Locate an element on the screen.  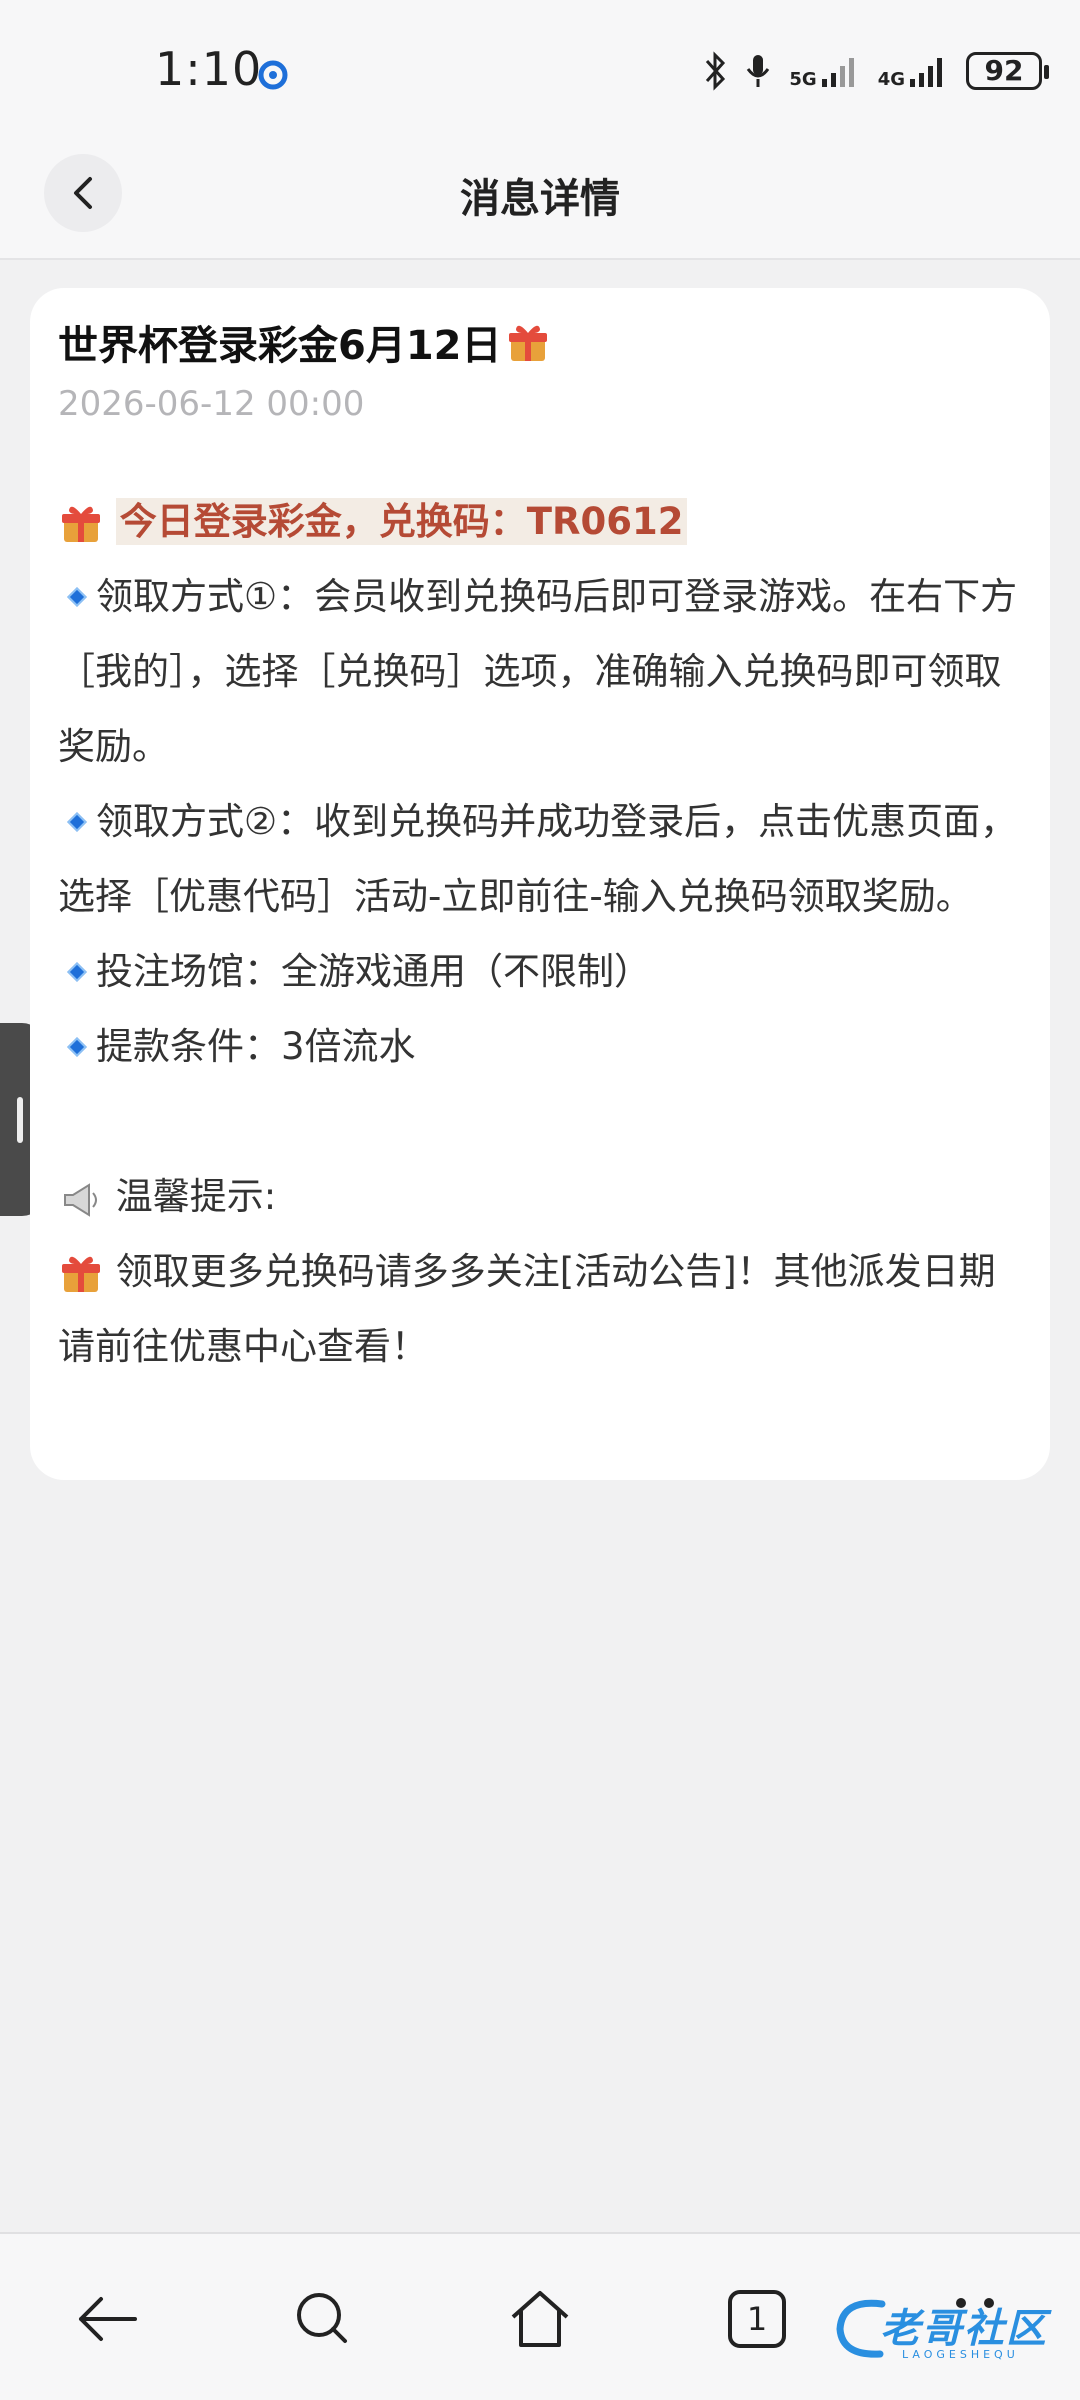
app-notification-icon is located at coordinates (273, 75).